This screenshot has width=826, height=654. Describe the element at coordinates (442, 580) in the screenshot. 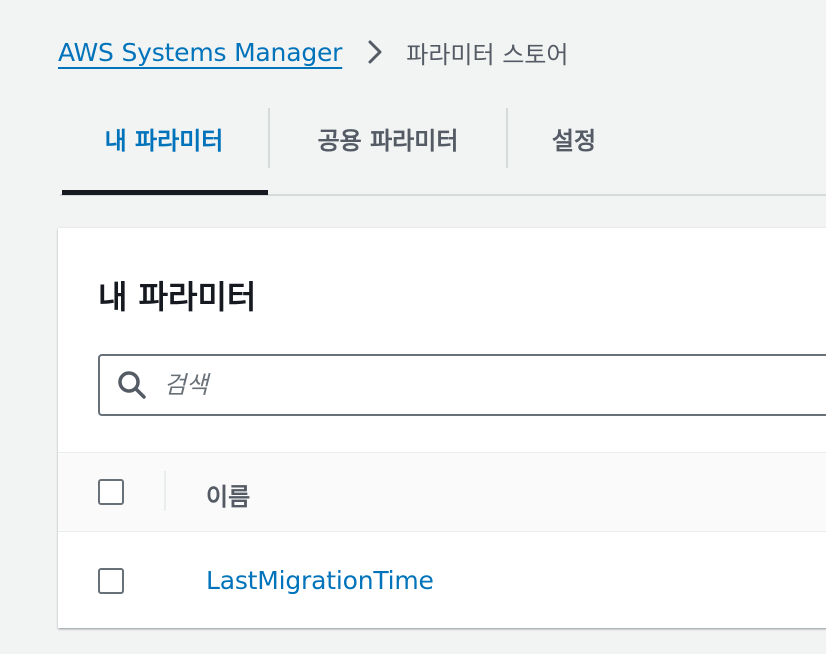

I see `table-row: LastMigrationTime` at that location.